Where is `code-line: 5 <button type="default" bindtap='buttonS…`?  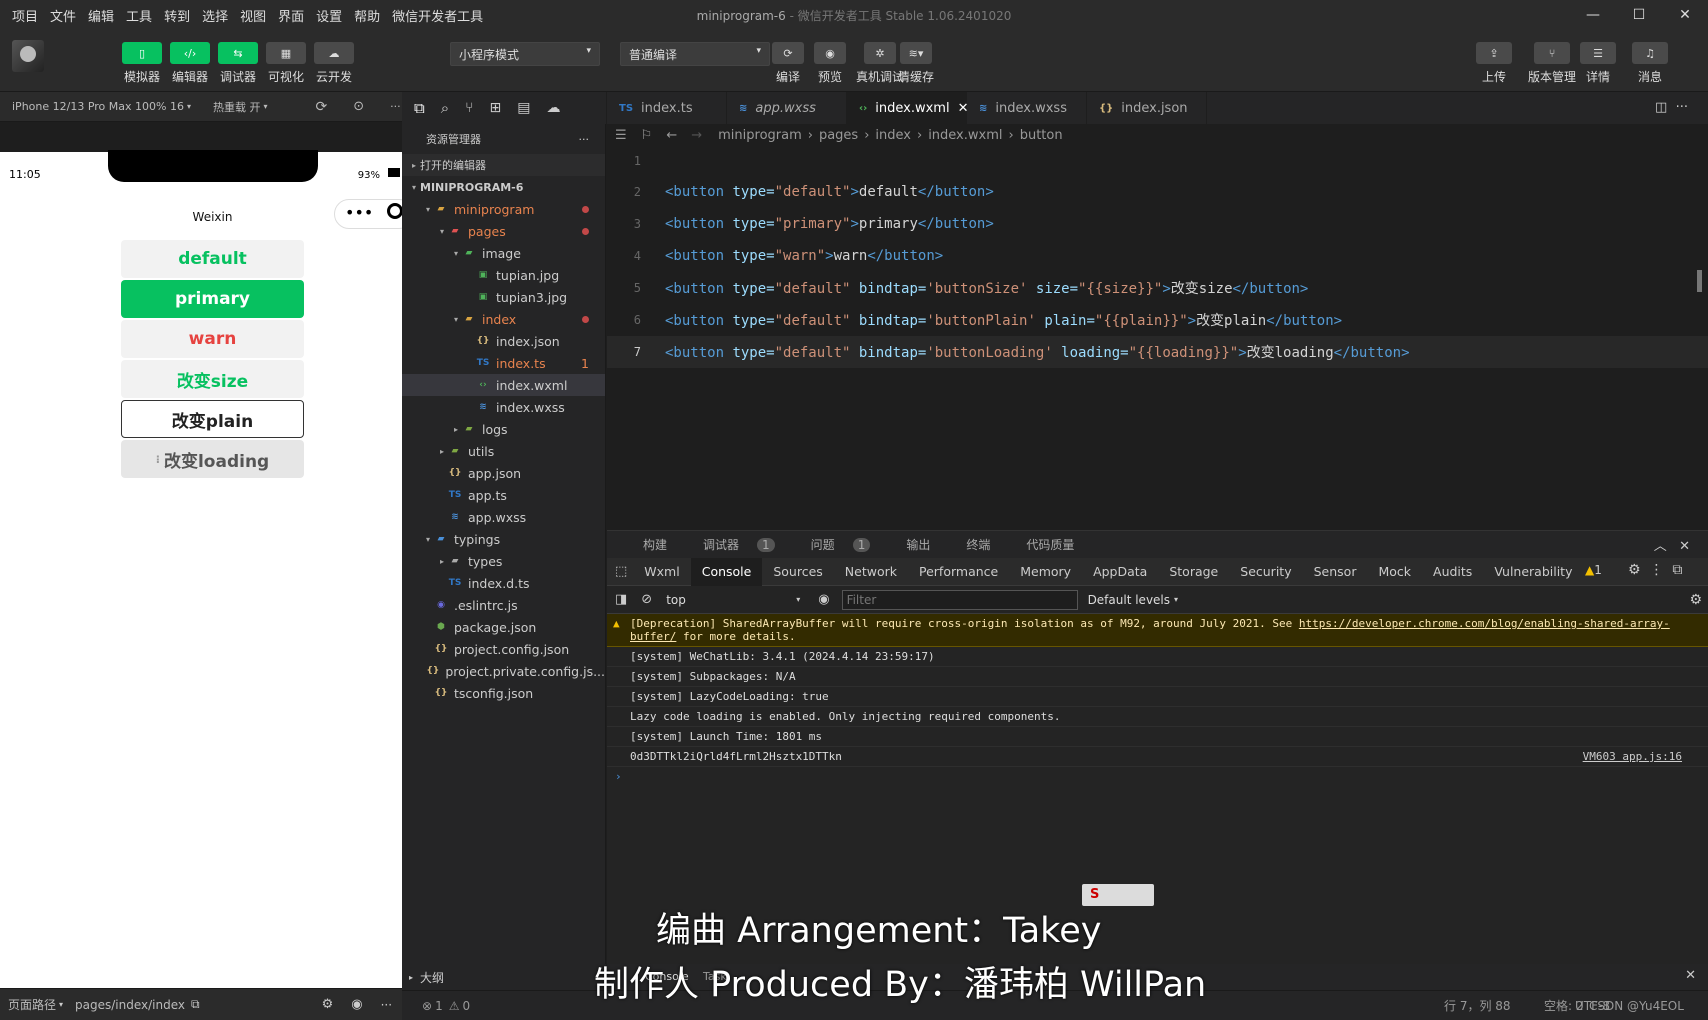 code-line: 5 <button type="default" bindtap='buttonS… is located at coordinates (1157, 288).